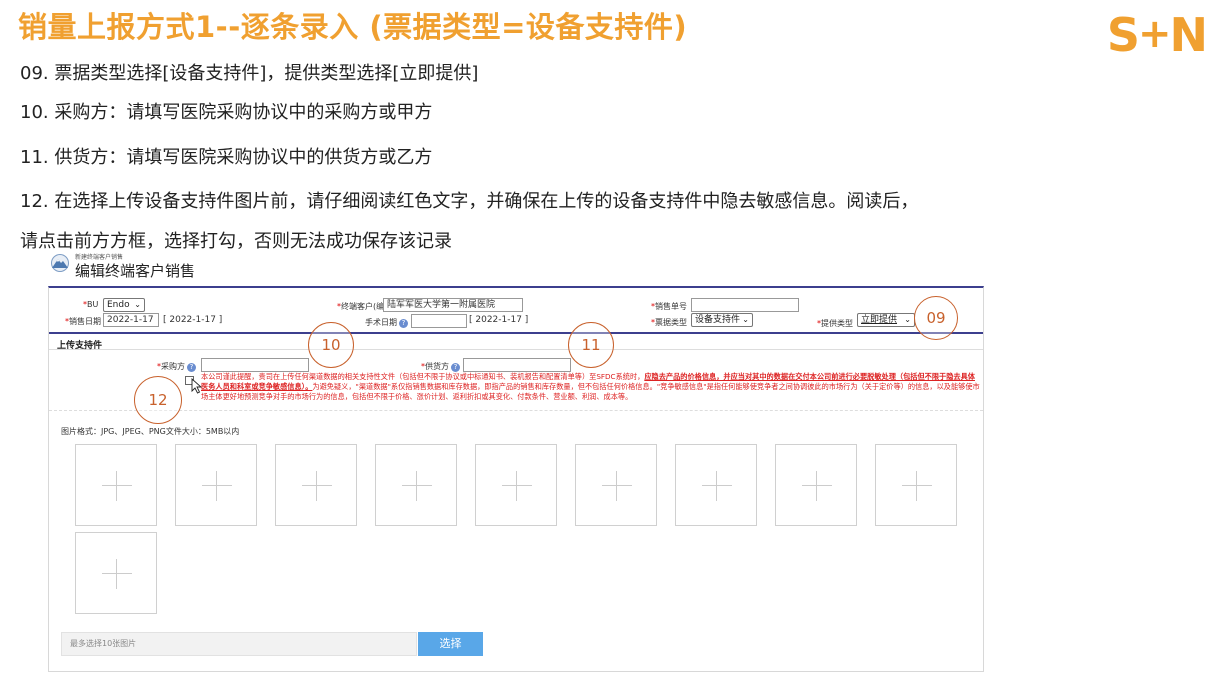  I want to click on instruction-09: 09. 票据类型选择[设备支持件]，提供类型选择[立即提供], so click(249, 73).